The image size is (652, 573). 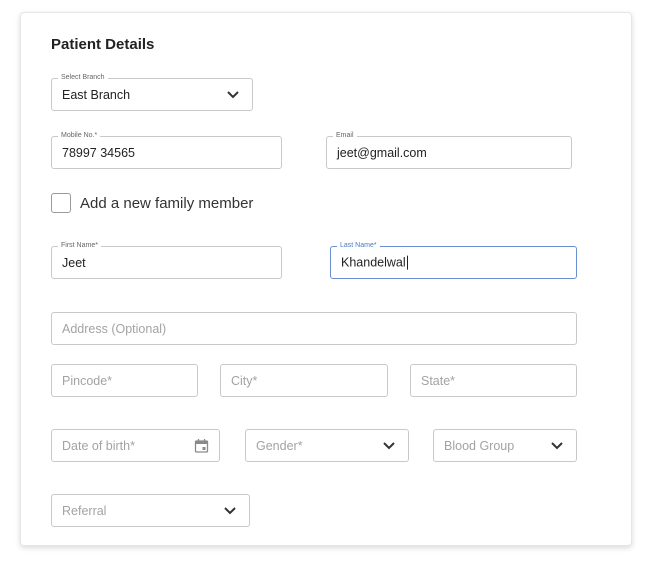 I want to click on mobile-field-label: Mobile No.*, so click(x=79, y=136).